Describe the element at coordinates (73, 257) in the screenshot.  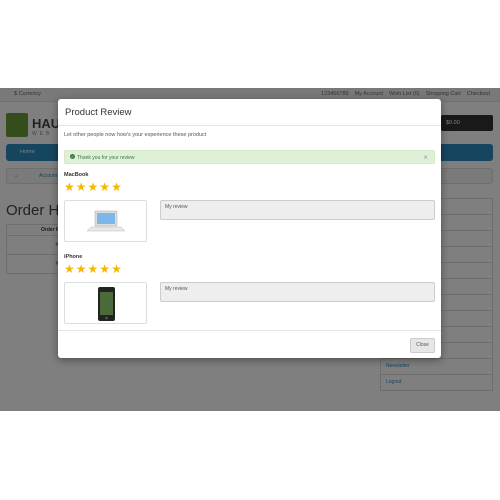
I see `product-name-iphone: iPhone` at that location.